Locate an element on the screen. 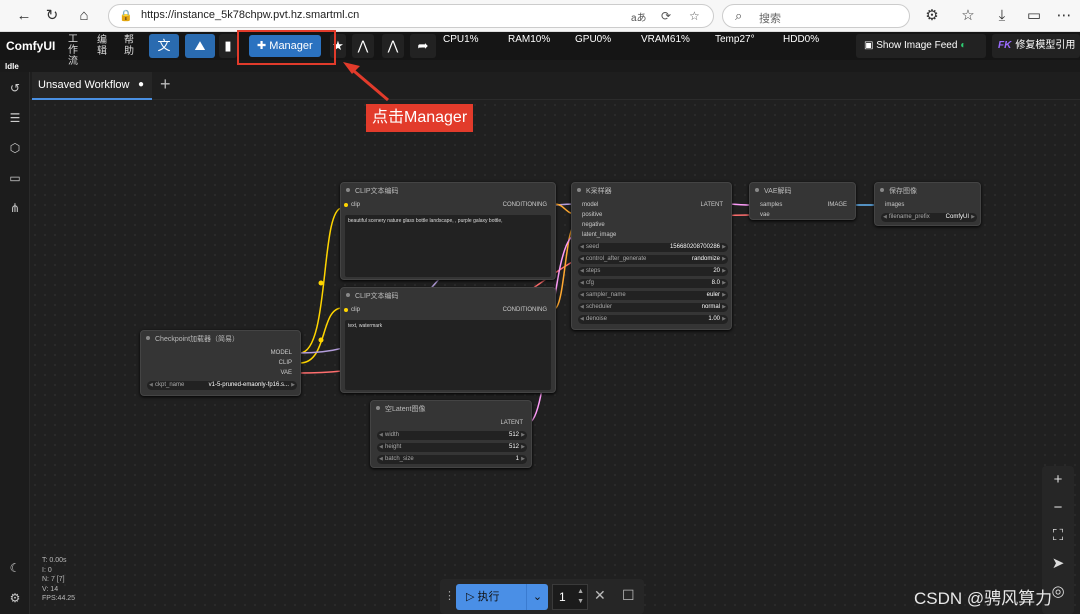 This screenshot has height=614, width=1080. increment-icon: ▲ is located at coordinates (580, 592).